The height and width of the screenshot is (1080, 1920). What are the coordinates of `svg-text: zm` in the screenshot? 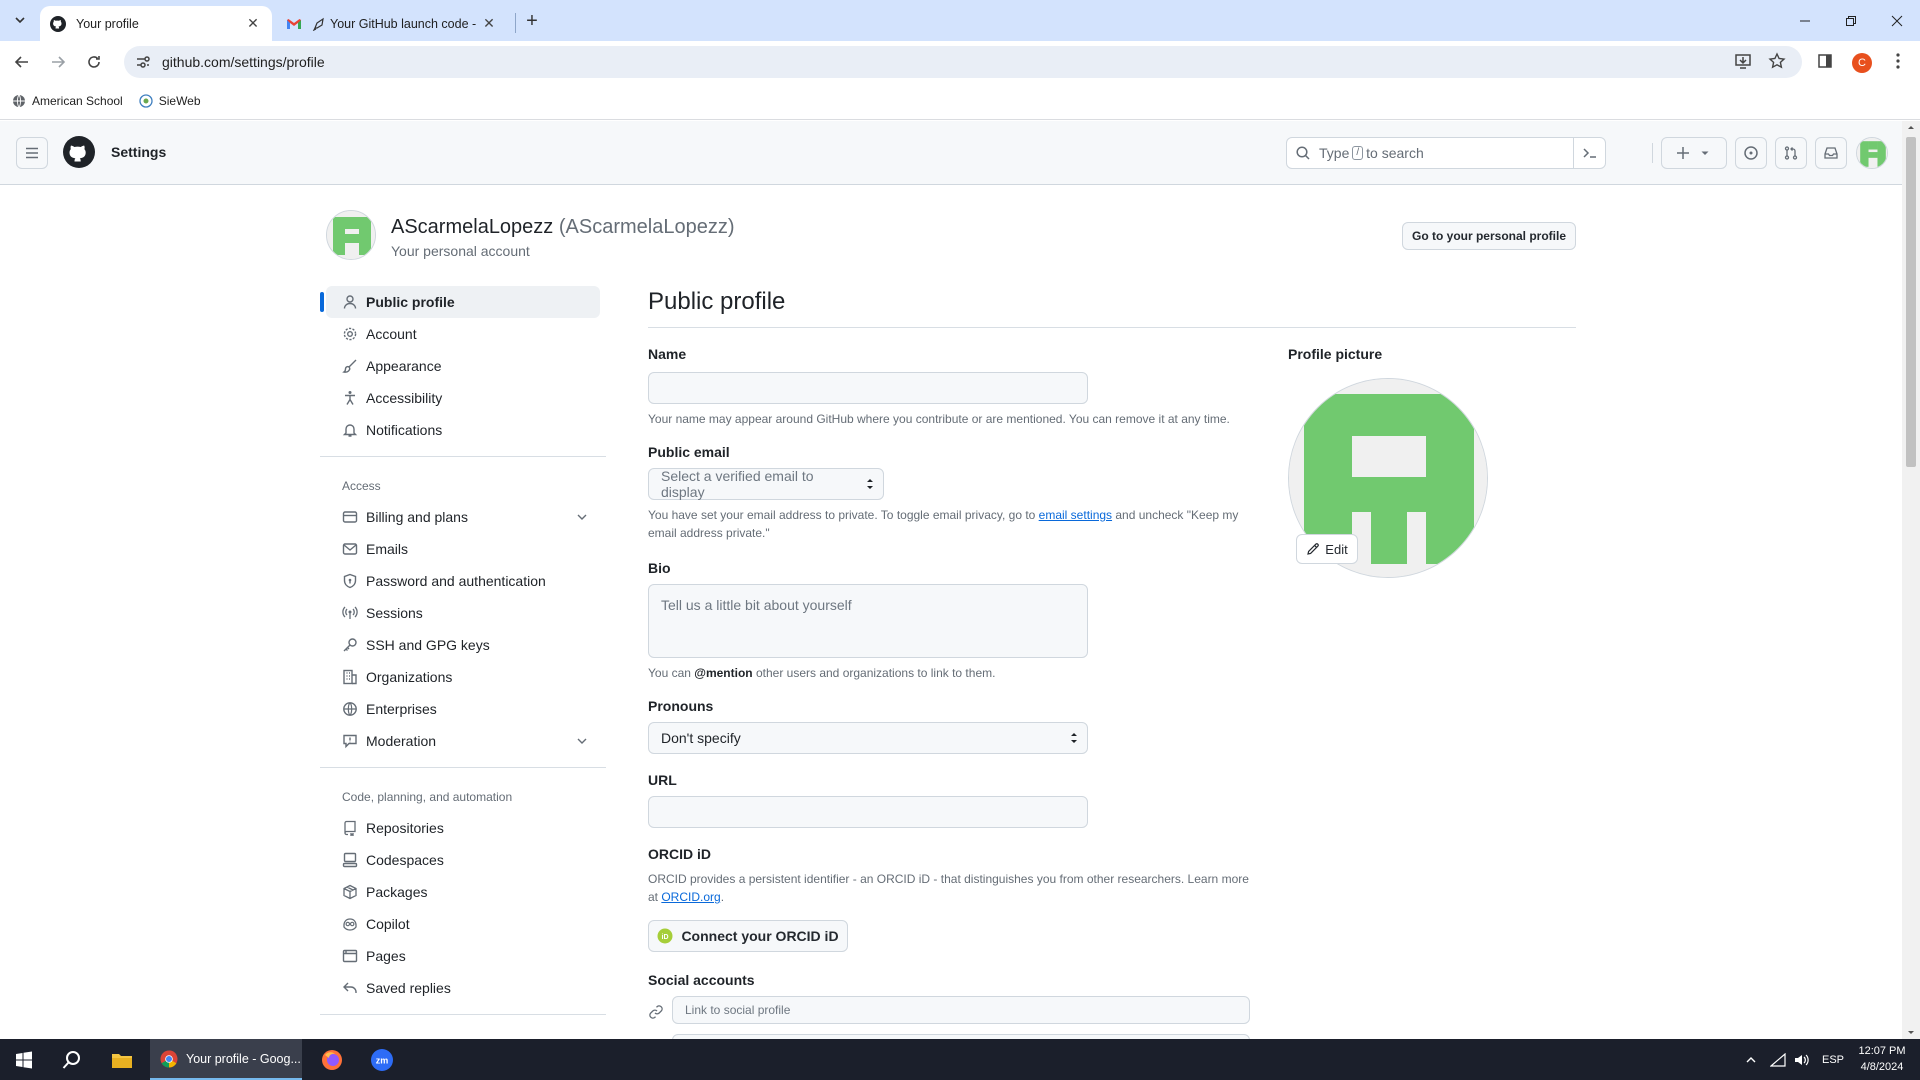 It's located at (382, 1060).